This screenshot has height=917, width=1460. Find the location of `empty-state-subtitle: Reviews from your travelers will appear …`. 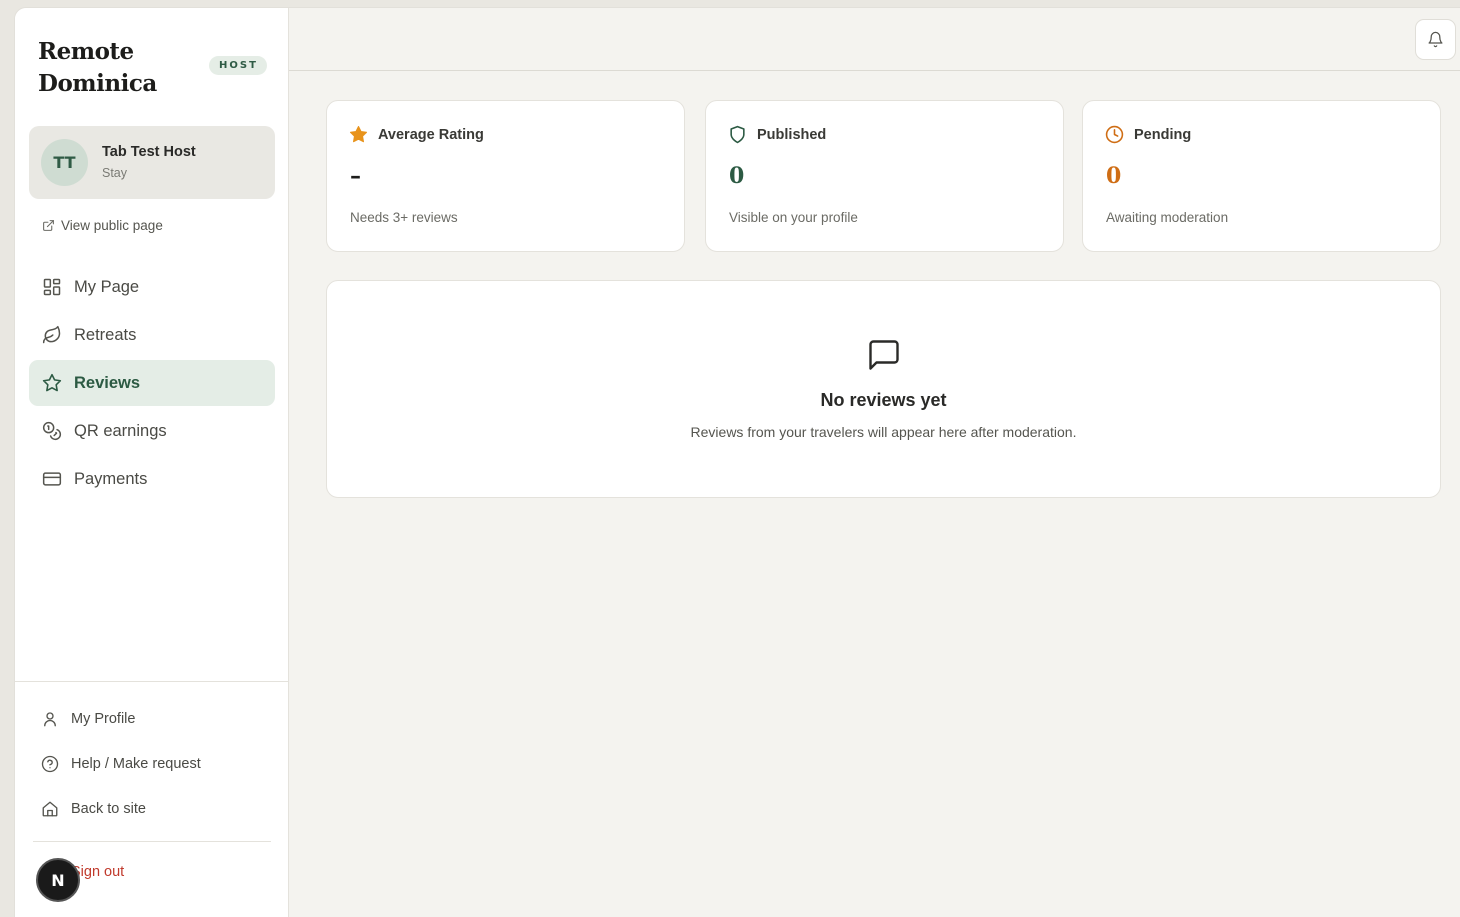

empty-state-subtitle: Reviews from your travelers will appear … is located at coordinates (883, 432).